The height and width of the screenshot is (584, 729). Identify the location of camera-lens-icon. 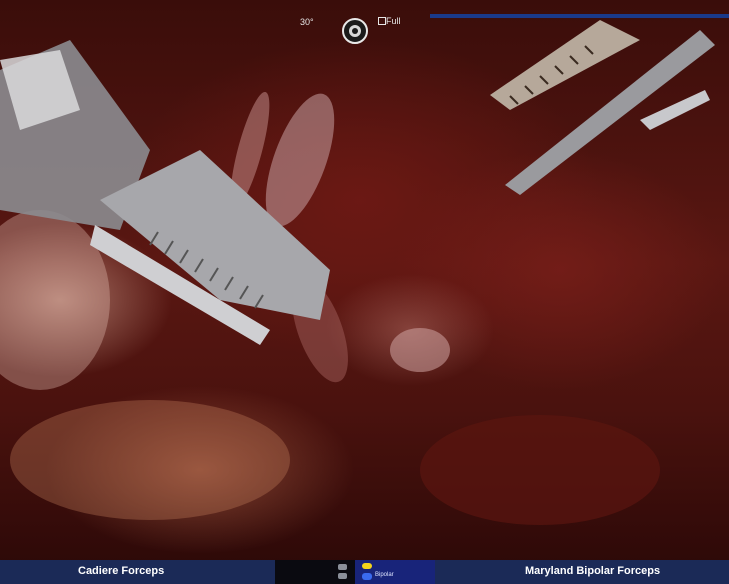
(355, 31).